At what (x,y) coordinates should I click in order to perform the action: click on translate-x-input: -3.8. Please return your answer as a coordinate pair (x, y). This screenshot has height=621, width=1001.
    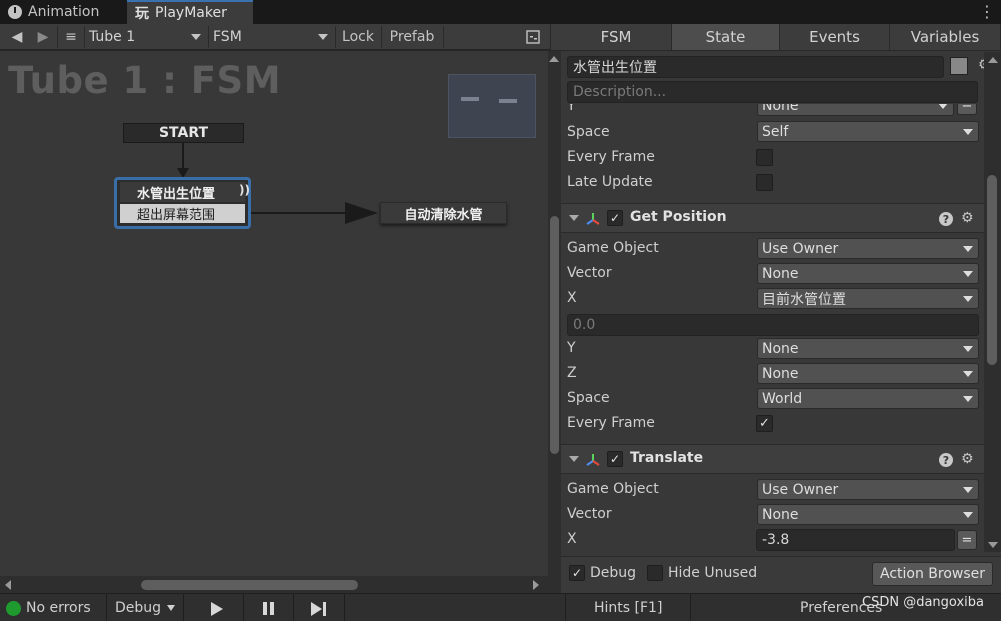
    Looking at the image, I should click on (855, 540).